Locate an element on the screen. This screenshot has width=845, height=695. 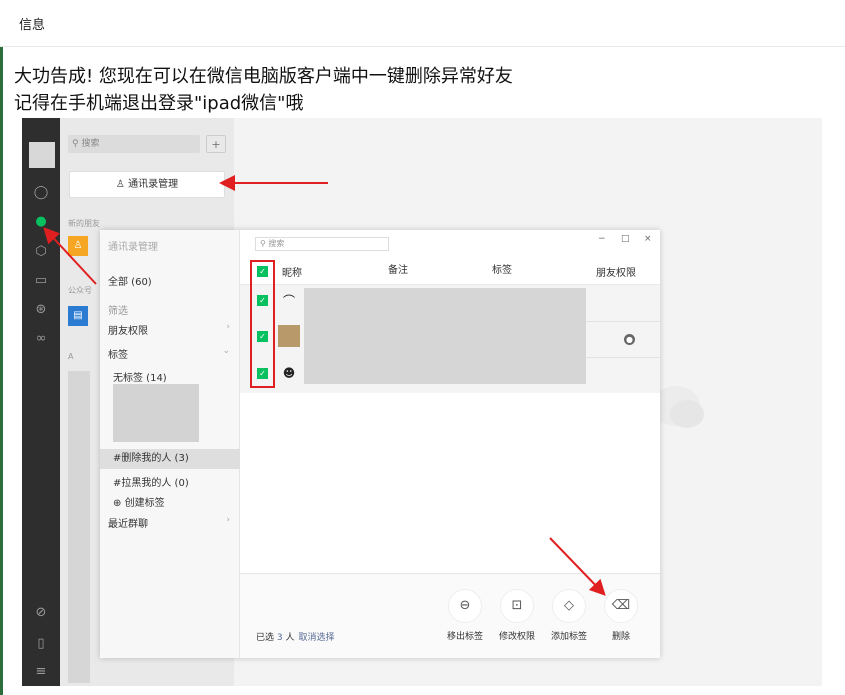
contacts-icon: ● is located at coordinates (41, 222).